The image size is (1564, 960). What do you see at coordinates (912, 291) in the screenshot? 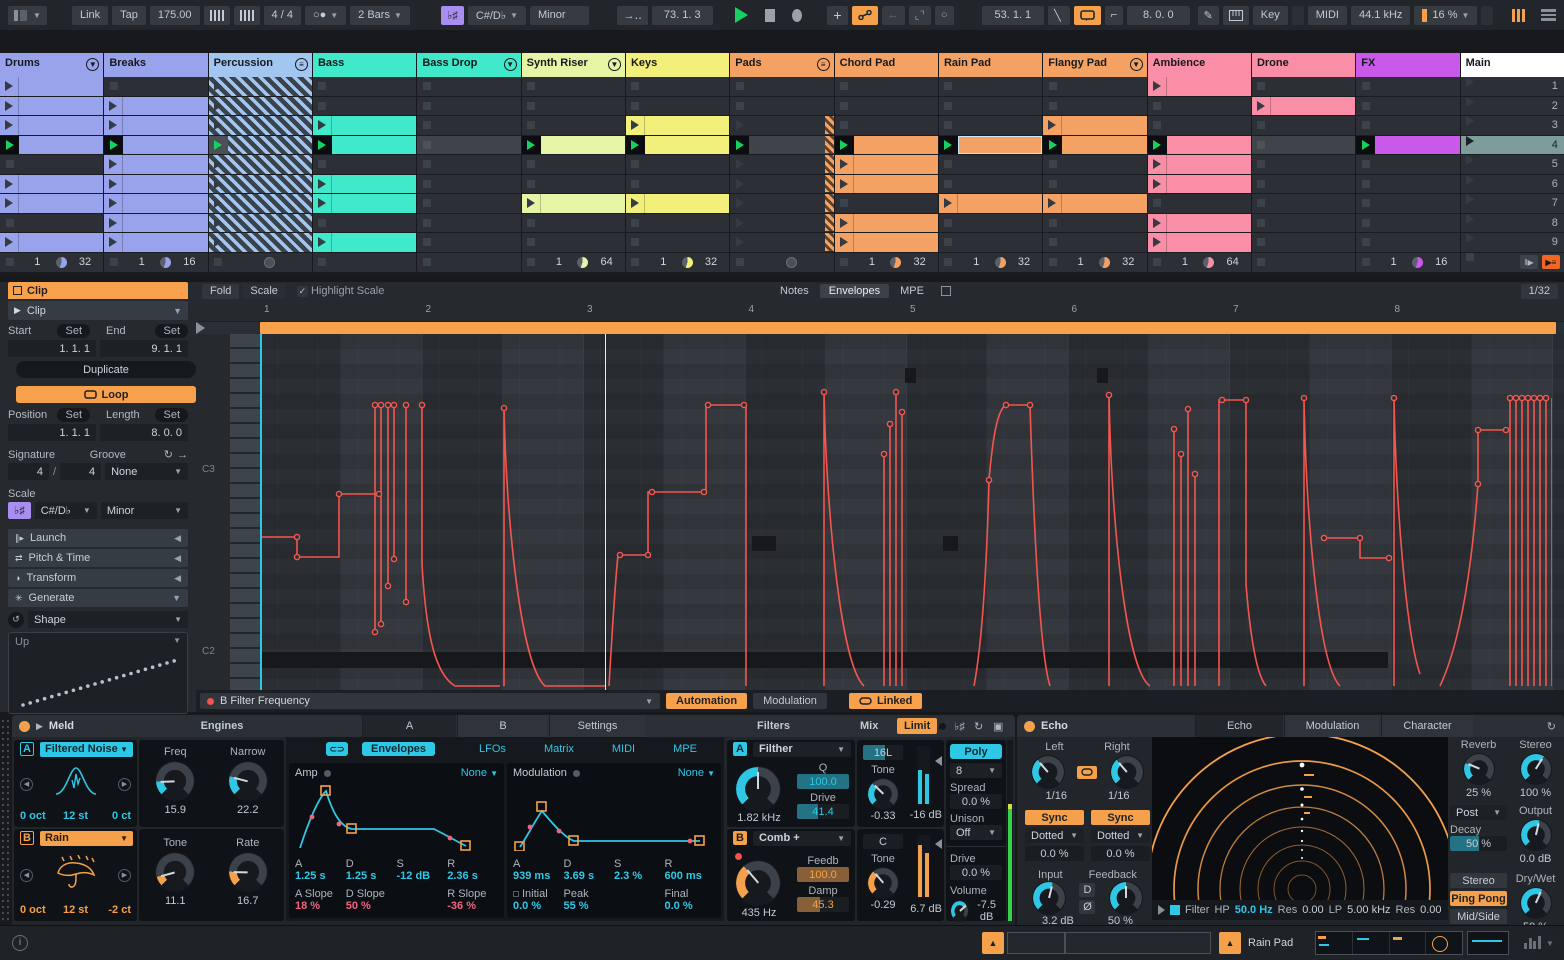
I see `tab-mpe: MPE` at bounding box center [912, 291].